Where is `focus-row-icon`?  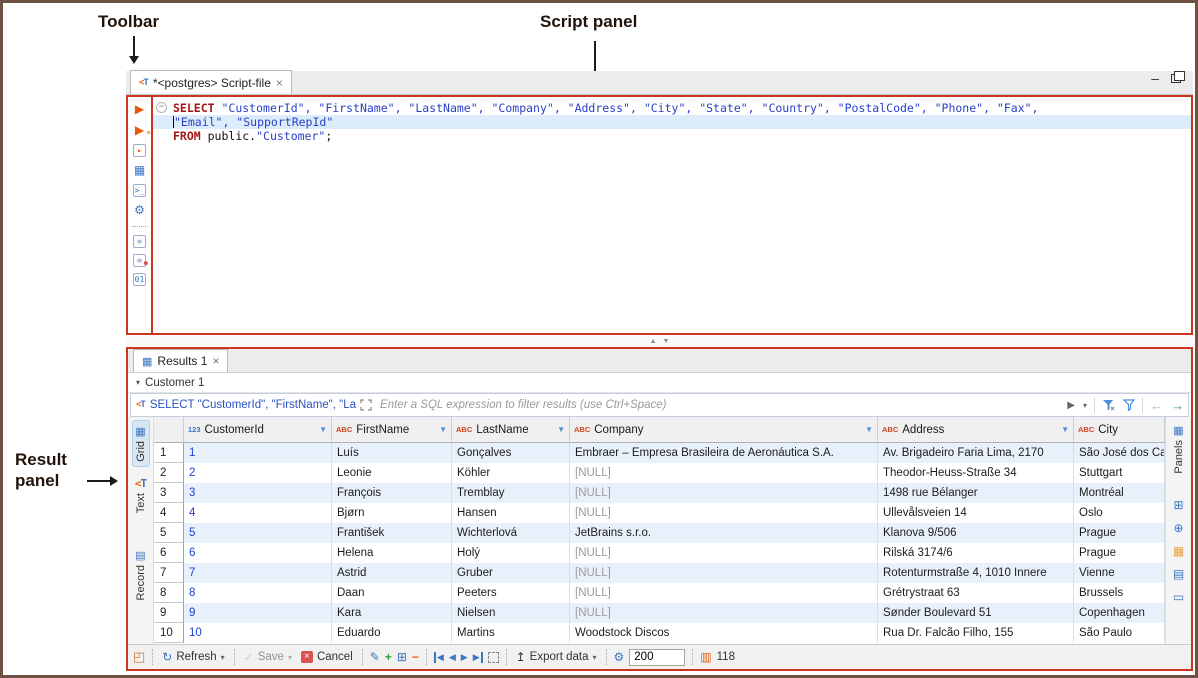 focus-row-icon is located at coordinates (493, 657).